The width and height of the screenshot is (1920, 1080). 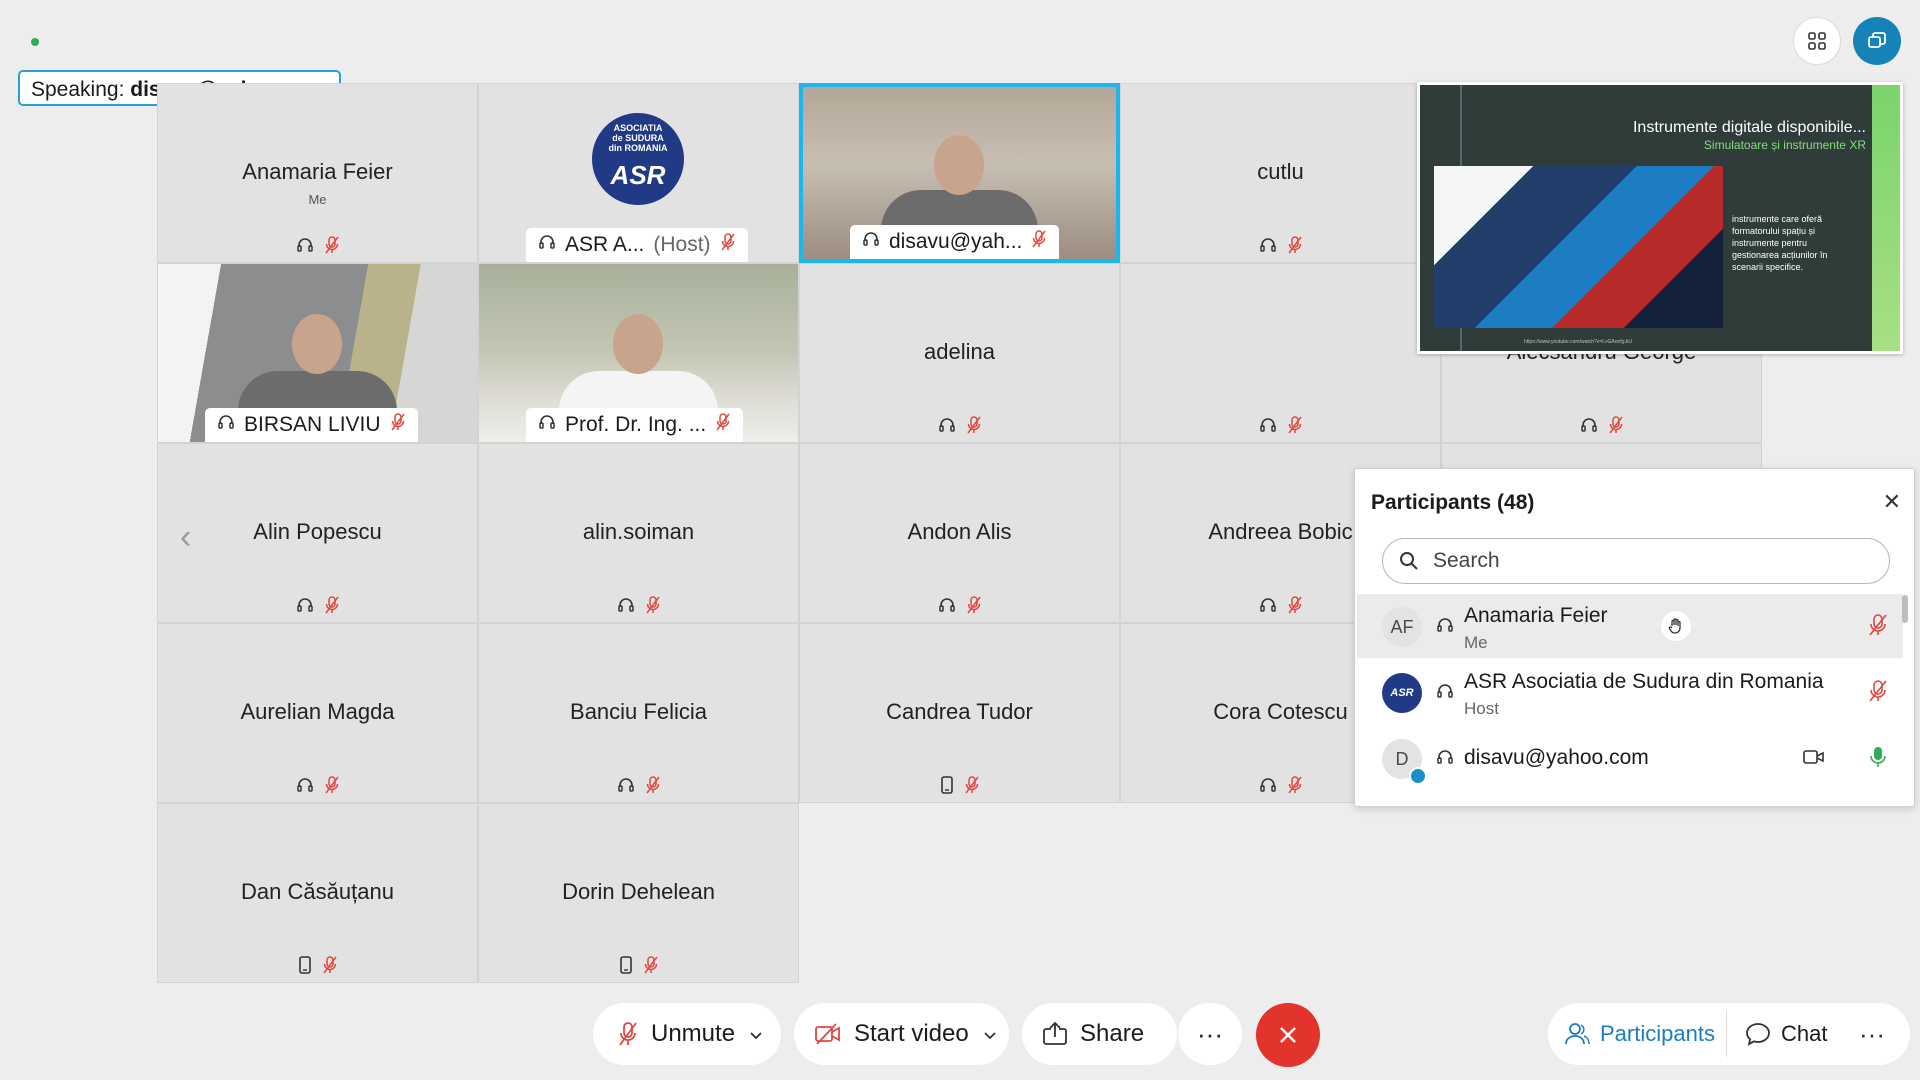 What do you see at coordinates (1676, 626) in the screenshot?
I see `raise-hand-icon` at bounding box center [1676, 626].